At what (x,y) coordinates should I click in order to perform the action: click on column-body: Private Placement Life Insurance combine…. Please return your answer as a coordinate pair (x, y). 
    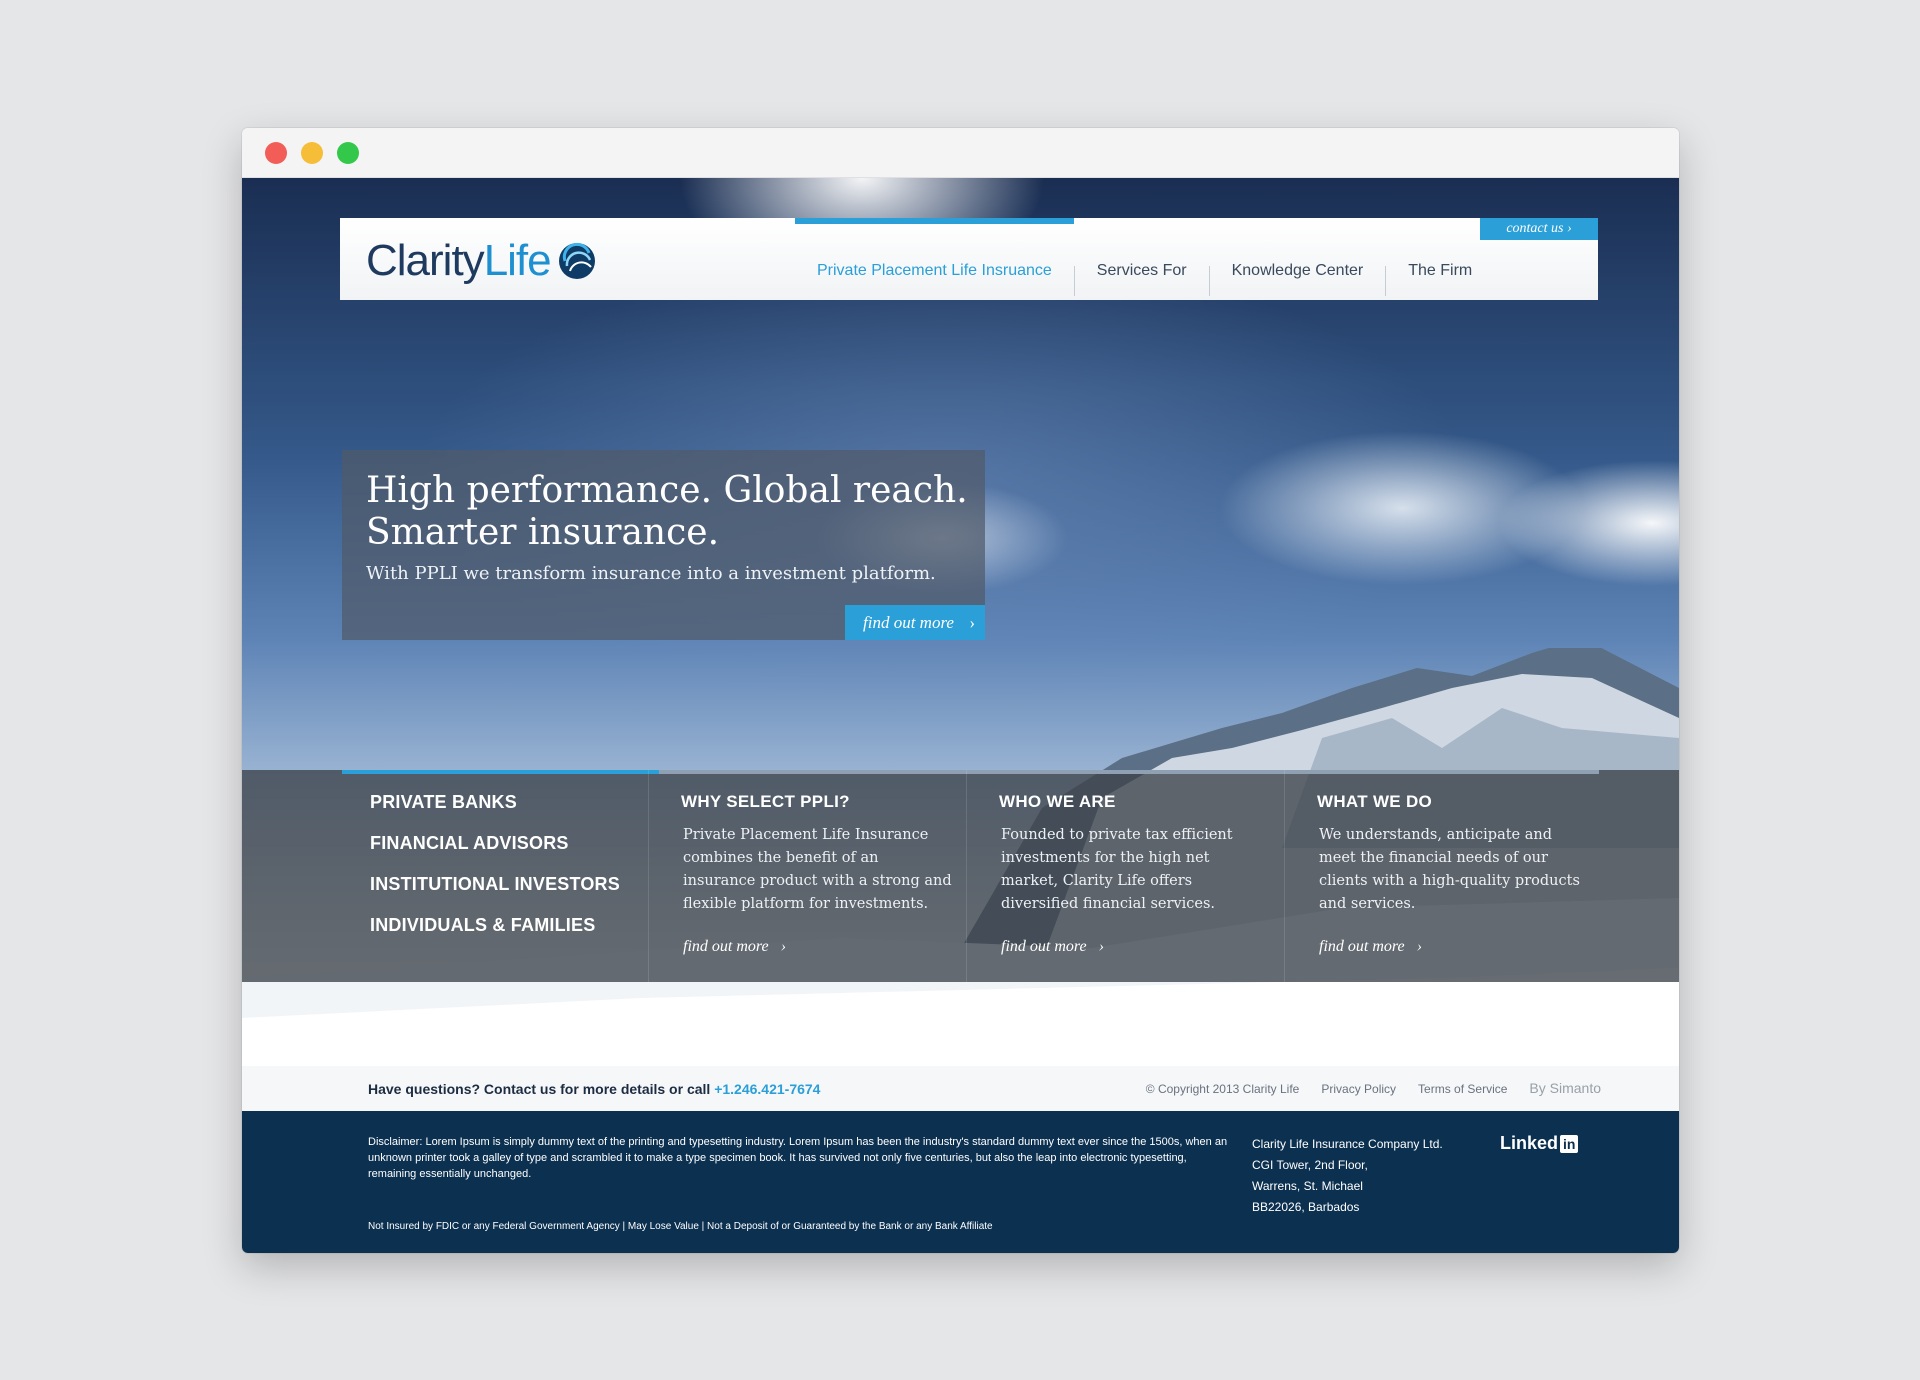
    Looking at the image, I should click on (817, 869).